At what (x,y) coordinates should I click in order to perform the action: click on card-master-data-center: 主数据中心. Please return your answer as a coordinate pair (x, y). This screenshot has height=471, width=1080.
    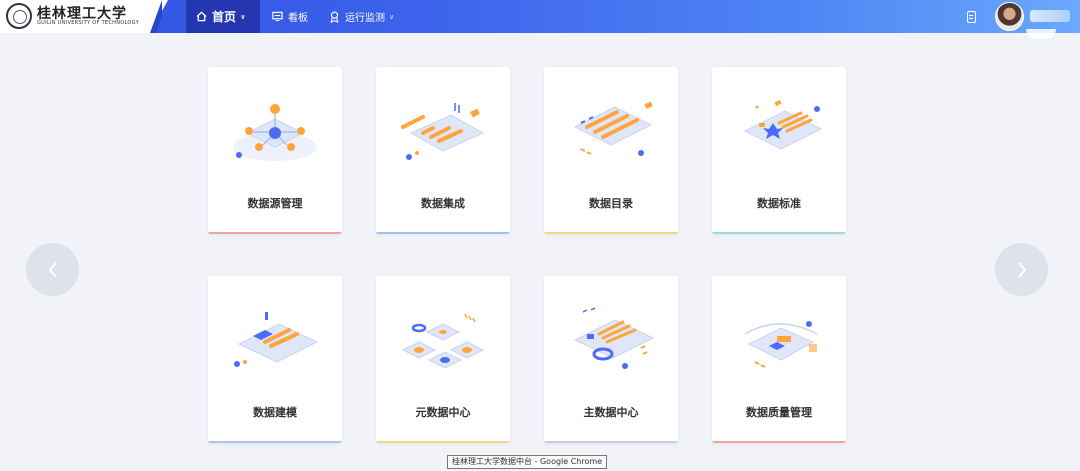
    Looking at the image, I should click on (611, 359).